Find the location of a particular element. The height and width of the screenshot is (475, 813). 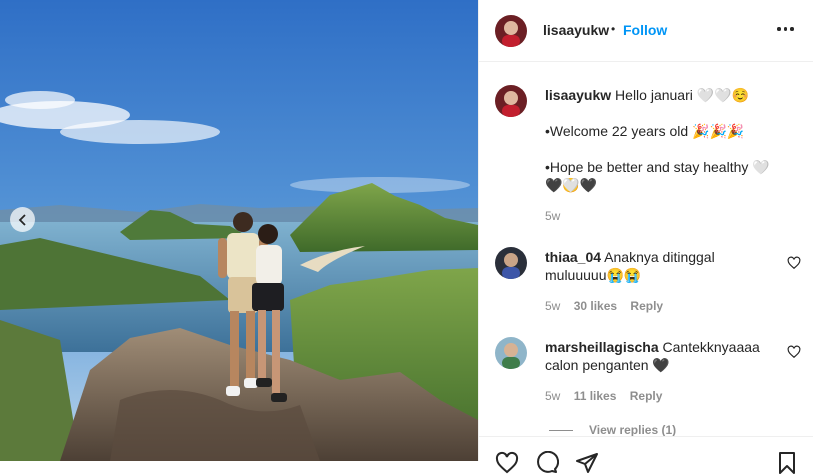

comment-2-reply-button: Reply is located at coordinates (646, 396).